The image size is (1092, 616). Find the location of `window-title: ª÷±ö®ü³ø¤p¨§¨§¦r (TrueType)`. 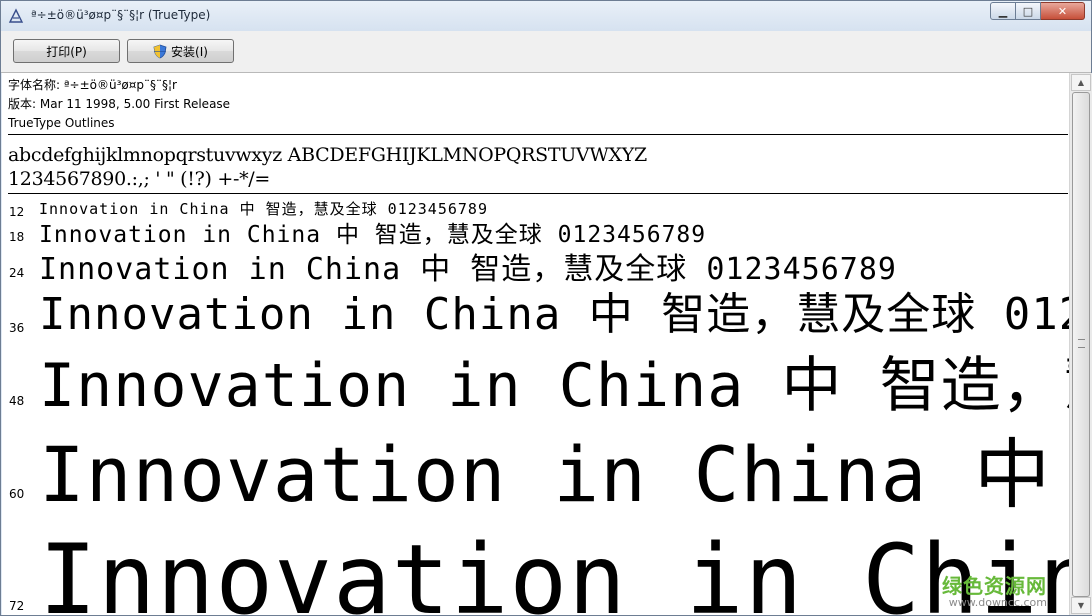

window-title: ª÷±ö®ü³ø¤p¨§¨§¦r (TrueType) is located at coordinates (121, 15).